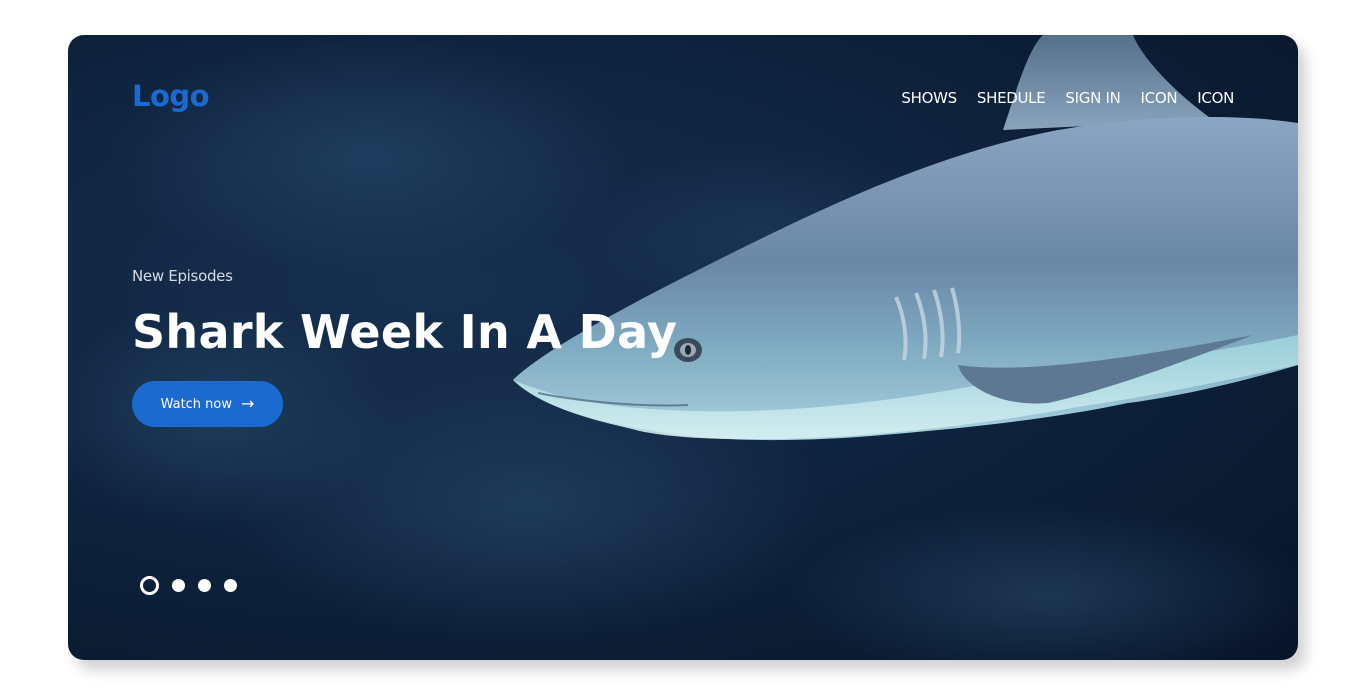 The height and width of the screenshot is (695, 1366). I want to click on watch-now-button: Watch now →, so click(207, 404).